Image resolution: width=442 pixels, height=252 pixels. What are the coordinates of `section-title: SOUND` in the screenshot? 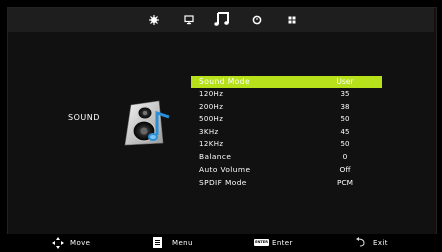 It's located at (84, 117).